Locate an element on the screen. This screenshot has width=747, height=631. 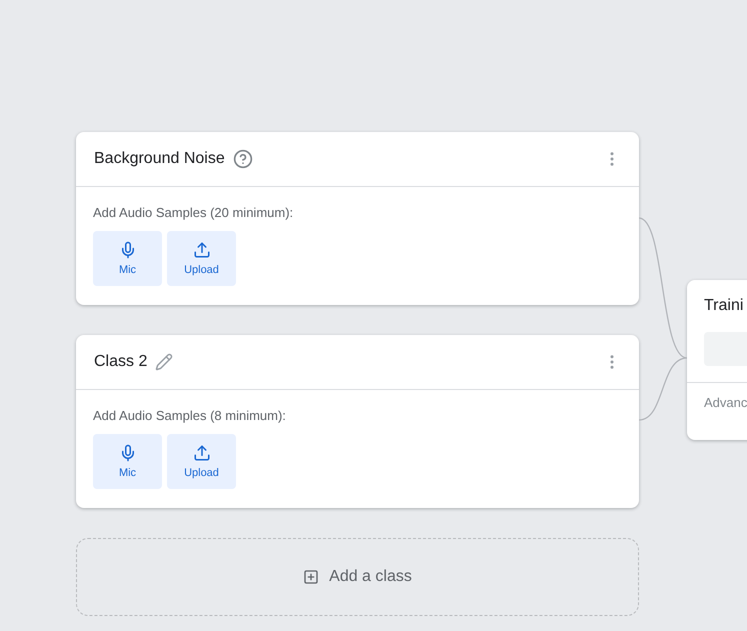
samples-label: Add Audio Samples (20 minimum): is located at coordinates (193, 212).